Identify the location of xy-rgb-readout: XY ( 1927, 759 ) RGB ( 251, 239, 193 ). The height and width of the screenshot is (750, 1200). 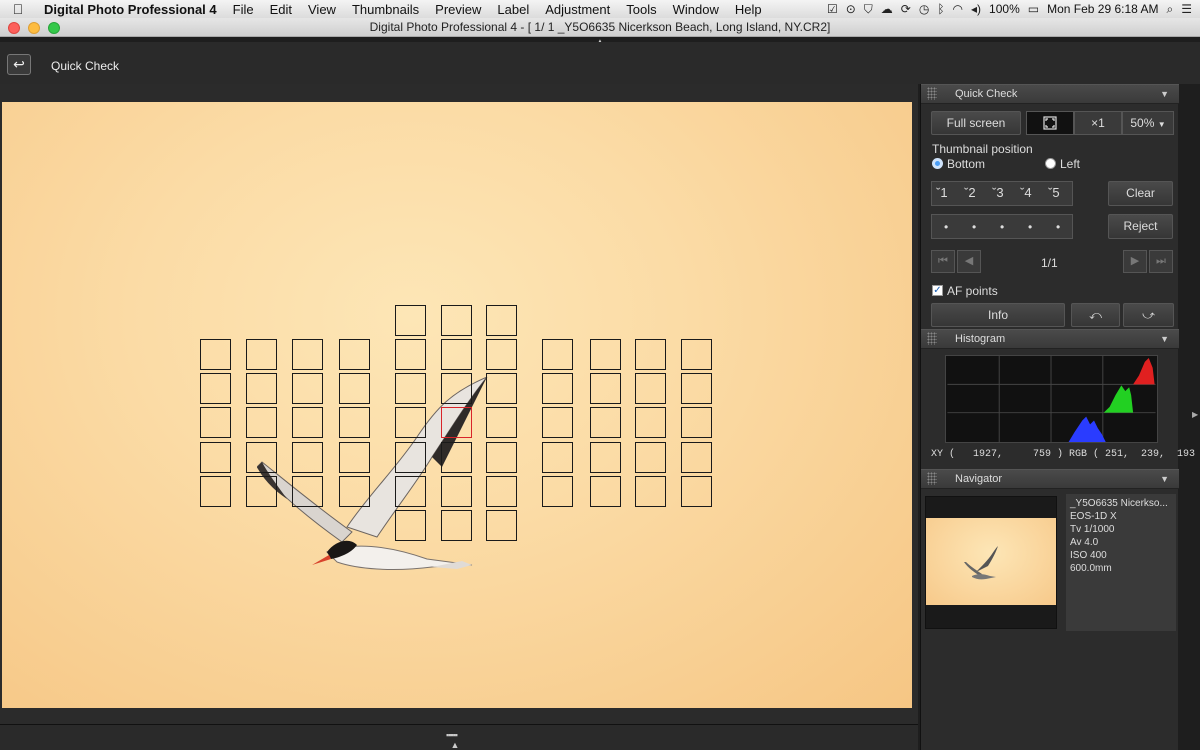
(1065, 454).